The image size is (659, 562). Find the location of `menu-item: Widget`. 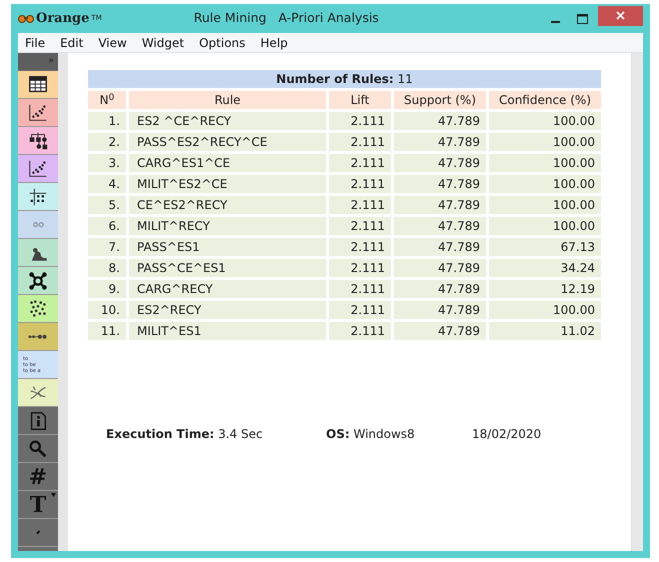

menu-item: Widget is located at coordinates (163, 43).